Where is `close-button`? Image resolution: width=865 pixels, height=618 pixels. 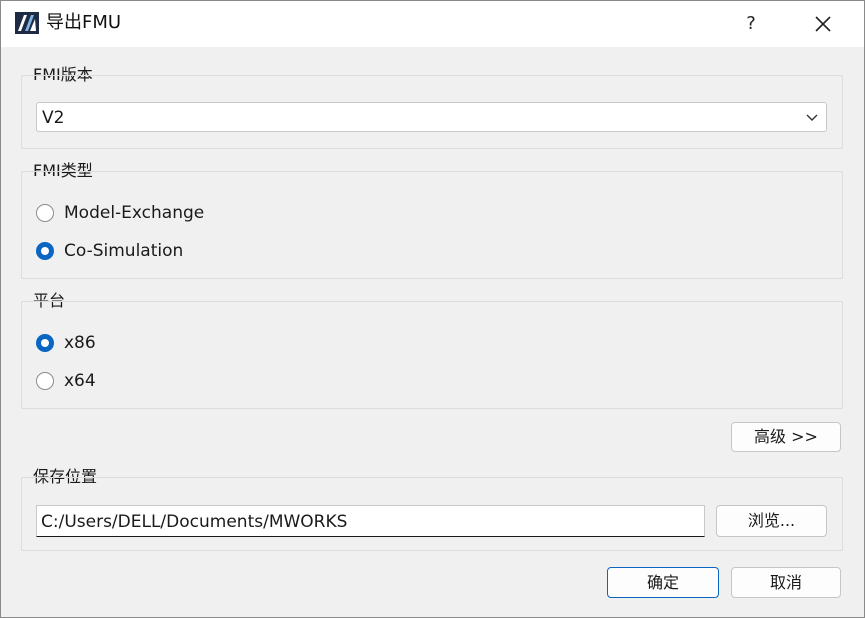 close-button is located at coordinates (823, 24).